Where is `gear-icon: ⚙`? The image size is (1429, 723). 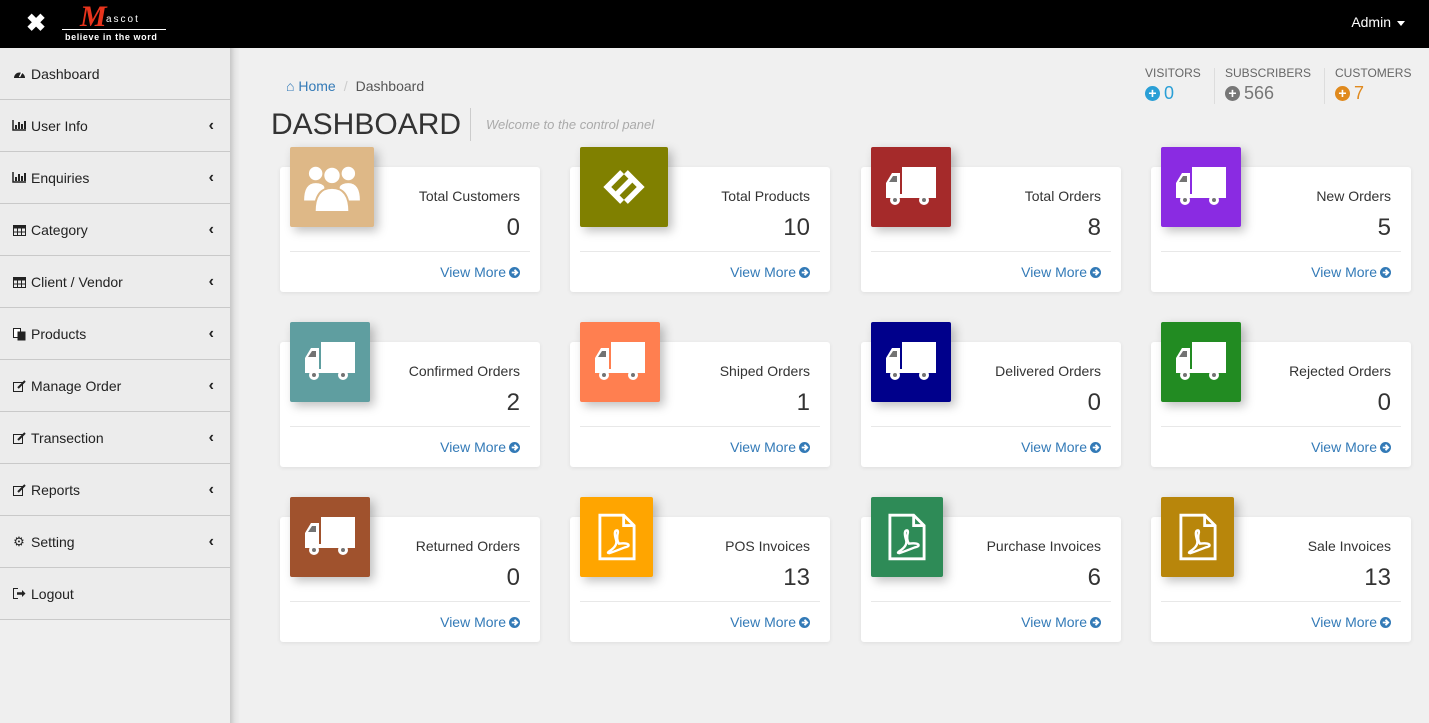 gear-icon: ⚙ is located at coordinates (19, 541).